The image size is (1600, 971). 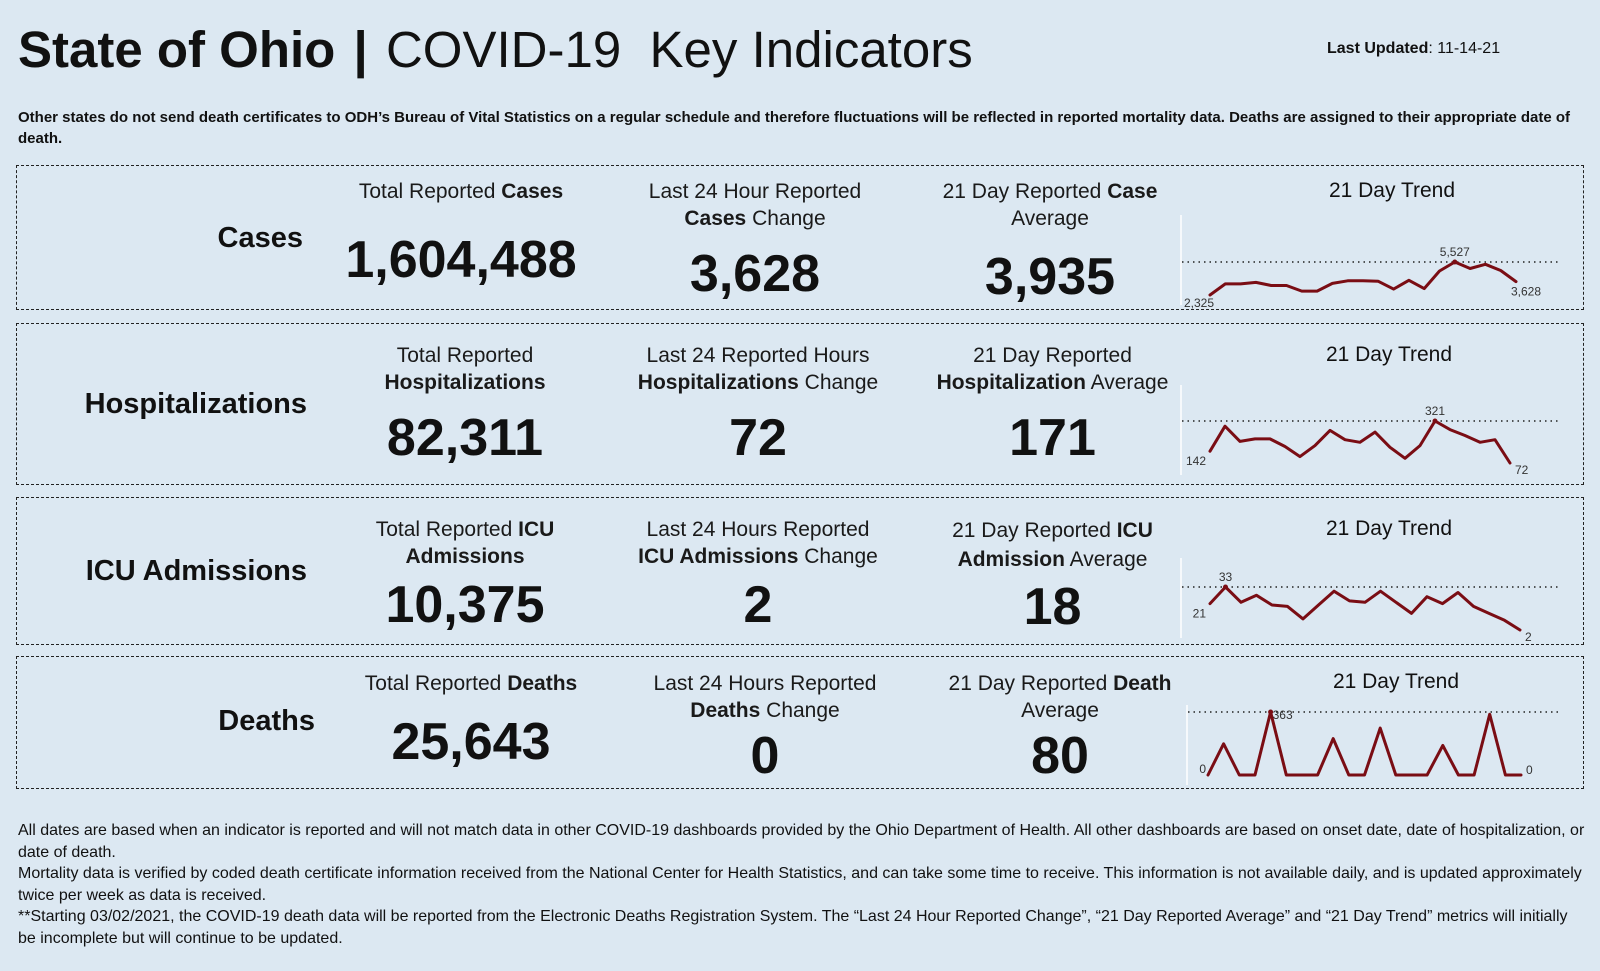 I want to click on heading-text: Last 24 Hour Reported, so click(x=755, y=191).